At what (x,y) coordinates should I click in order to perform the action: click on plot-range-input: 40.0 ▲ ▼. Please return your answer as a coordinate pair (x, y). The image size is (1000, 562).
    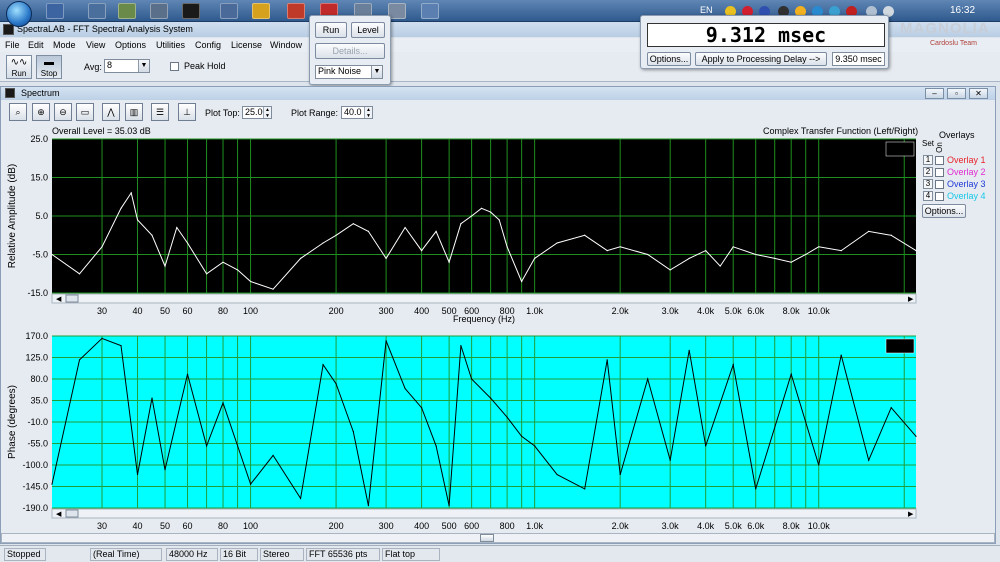
    Looking at the image, I should click on (357, 112).